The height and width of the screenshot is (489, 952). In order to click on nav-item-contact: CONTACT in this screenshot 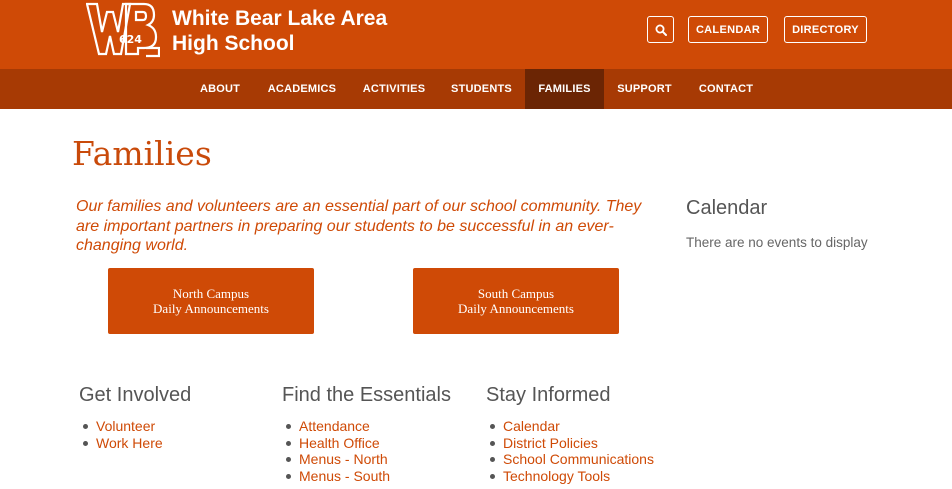, I will do `click(726, 89)`.